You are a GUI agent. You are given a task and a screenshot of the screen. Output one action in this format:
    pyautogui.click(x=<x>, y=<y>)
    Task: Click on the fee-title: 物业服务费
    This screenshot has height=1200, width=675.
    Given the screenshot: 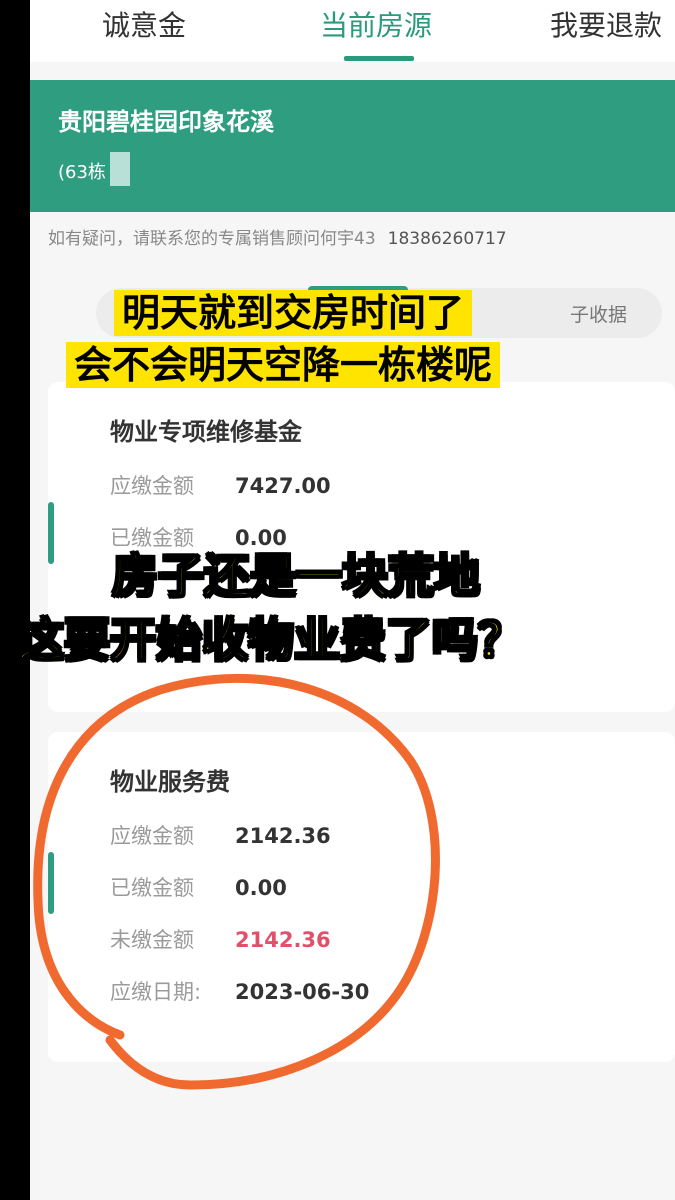 What is the action you would take?
    pyautogui.click(x=170, y=782)
    